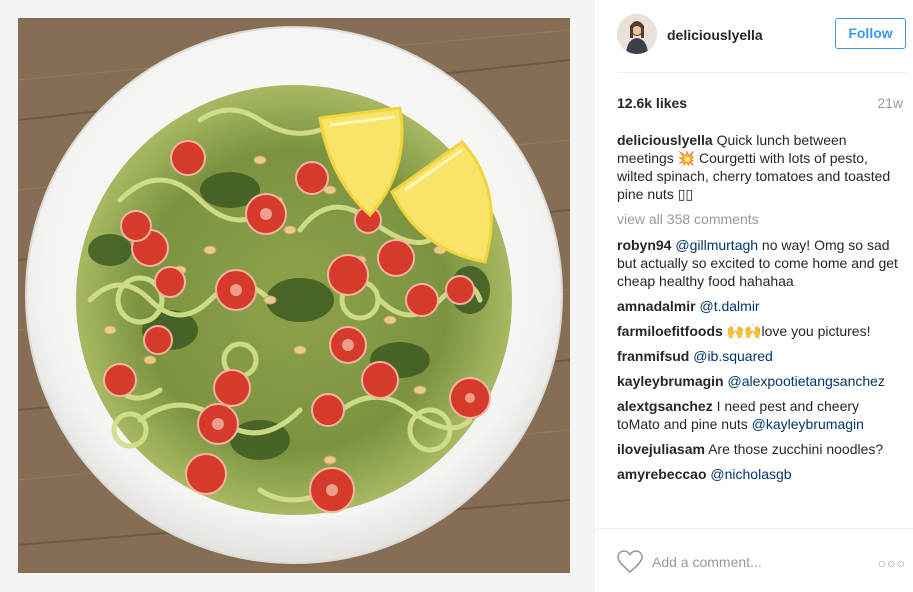  Describe the element at coordinates (630, 562) in the screenshot. I see `heart-icon` at that location.